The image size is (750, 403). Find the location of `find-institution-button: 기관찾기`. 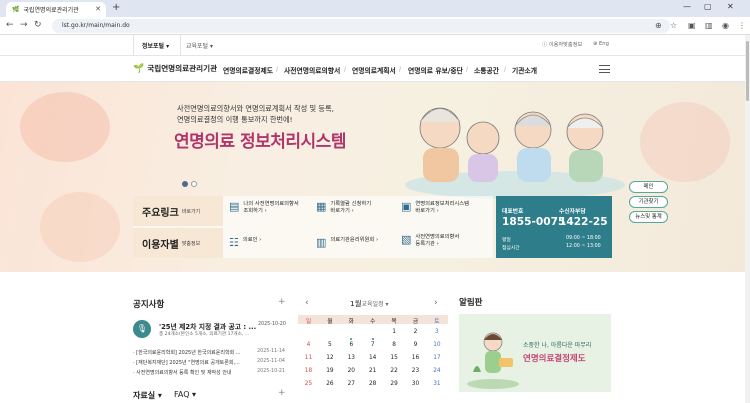

find-institution-button: 기관찾기 is located at coordinates (648, 202).